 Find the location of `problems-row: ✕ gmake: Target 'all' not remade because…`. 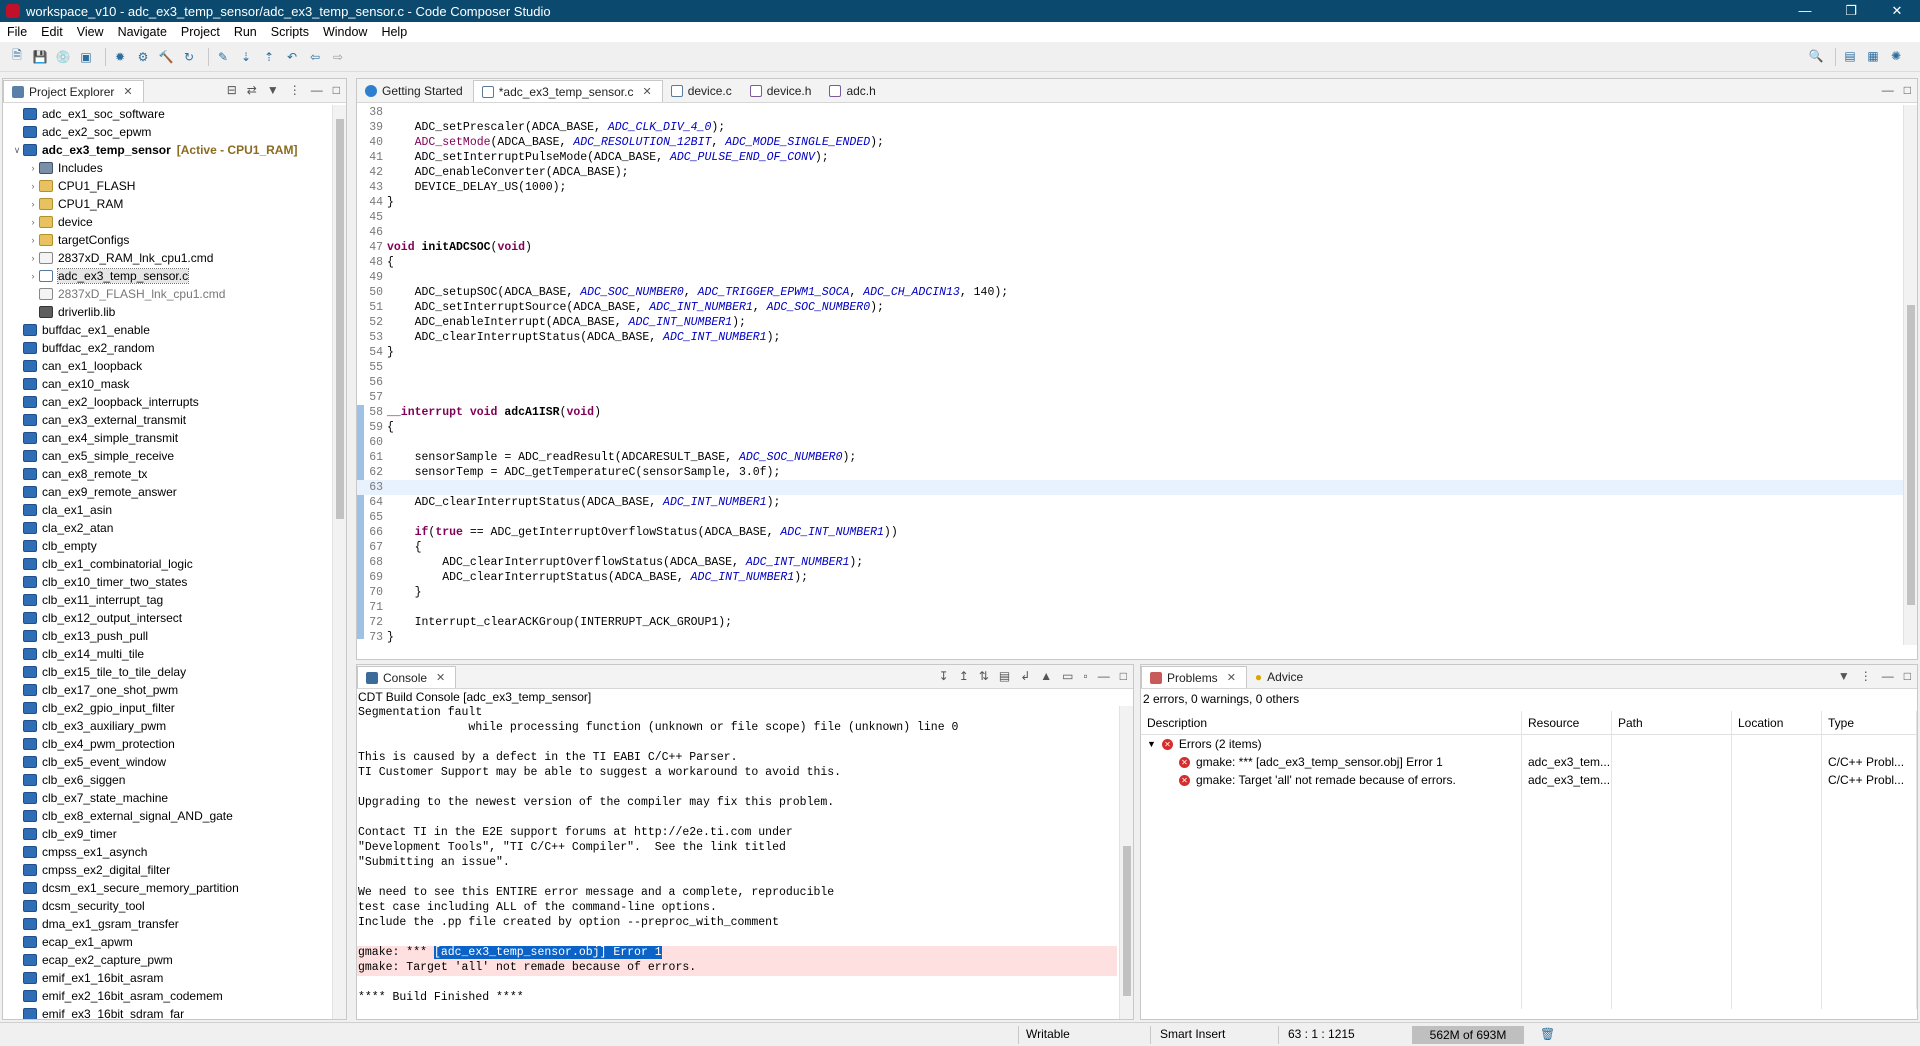

problems-row: ✕ gmake: Target 'all' not remade because… is located at coordinates (1529, 780).